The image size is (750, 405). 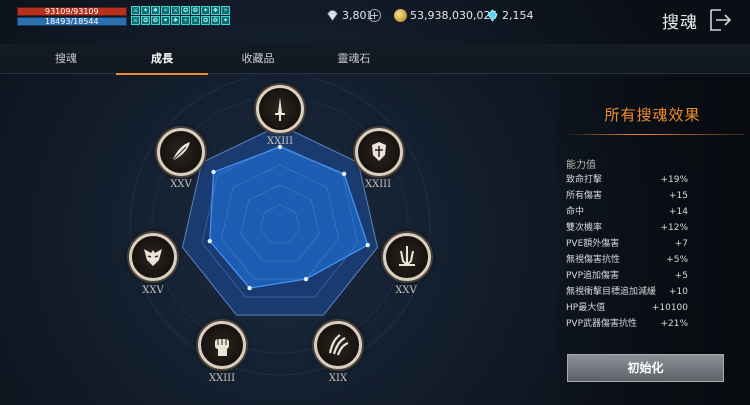 I want to click on rank-label-mask: XXV, so click(x=153, y=290).